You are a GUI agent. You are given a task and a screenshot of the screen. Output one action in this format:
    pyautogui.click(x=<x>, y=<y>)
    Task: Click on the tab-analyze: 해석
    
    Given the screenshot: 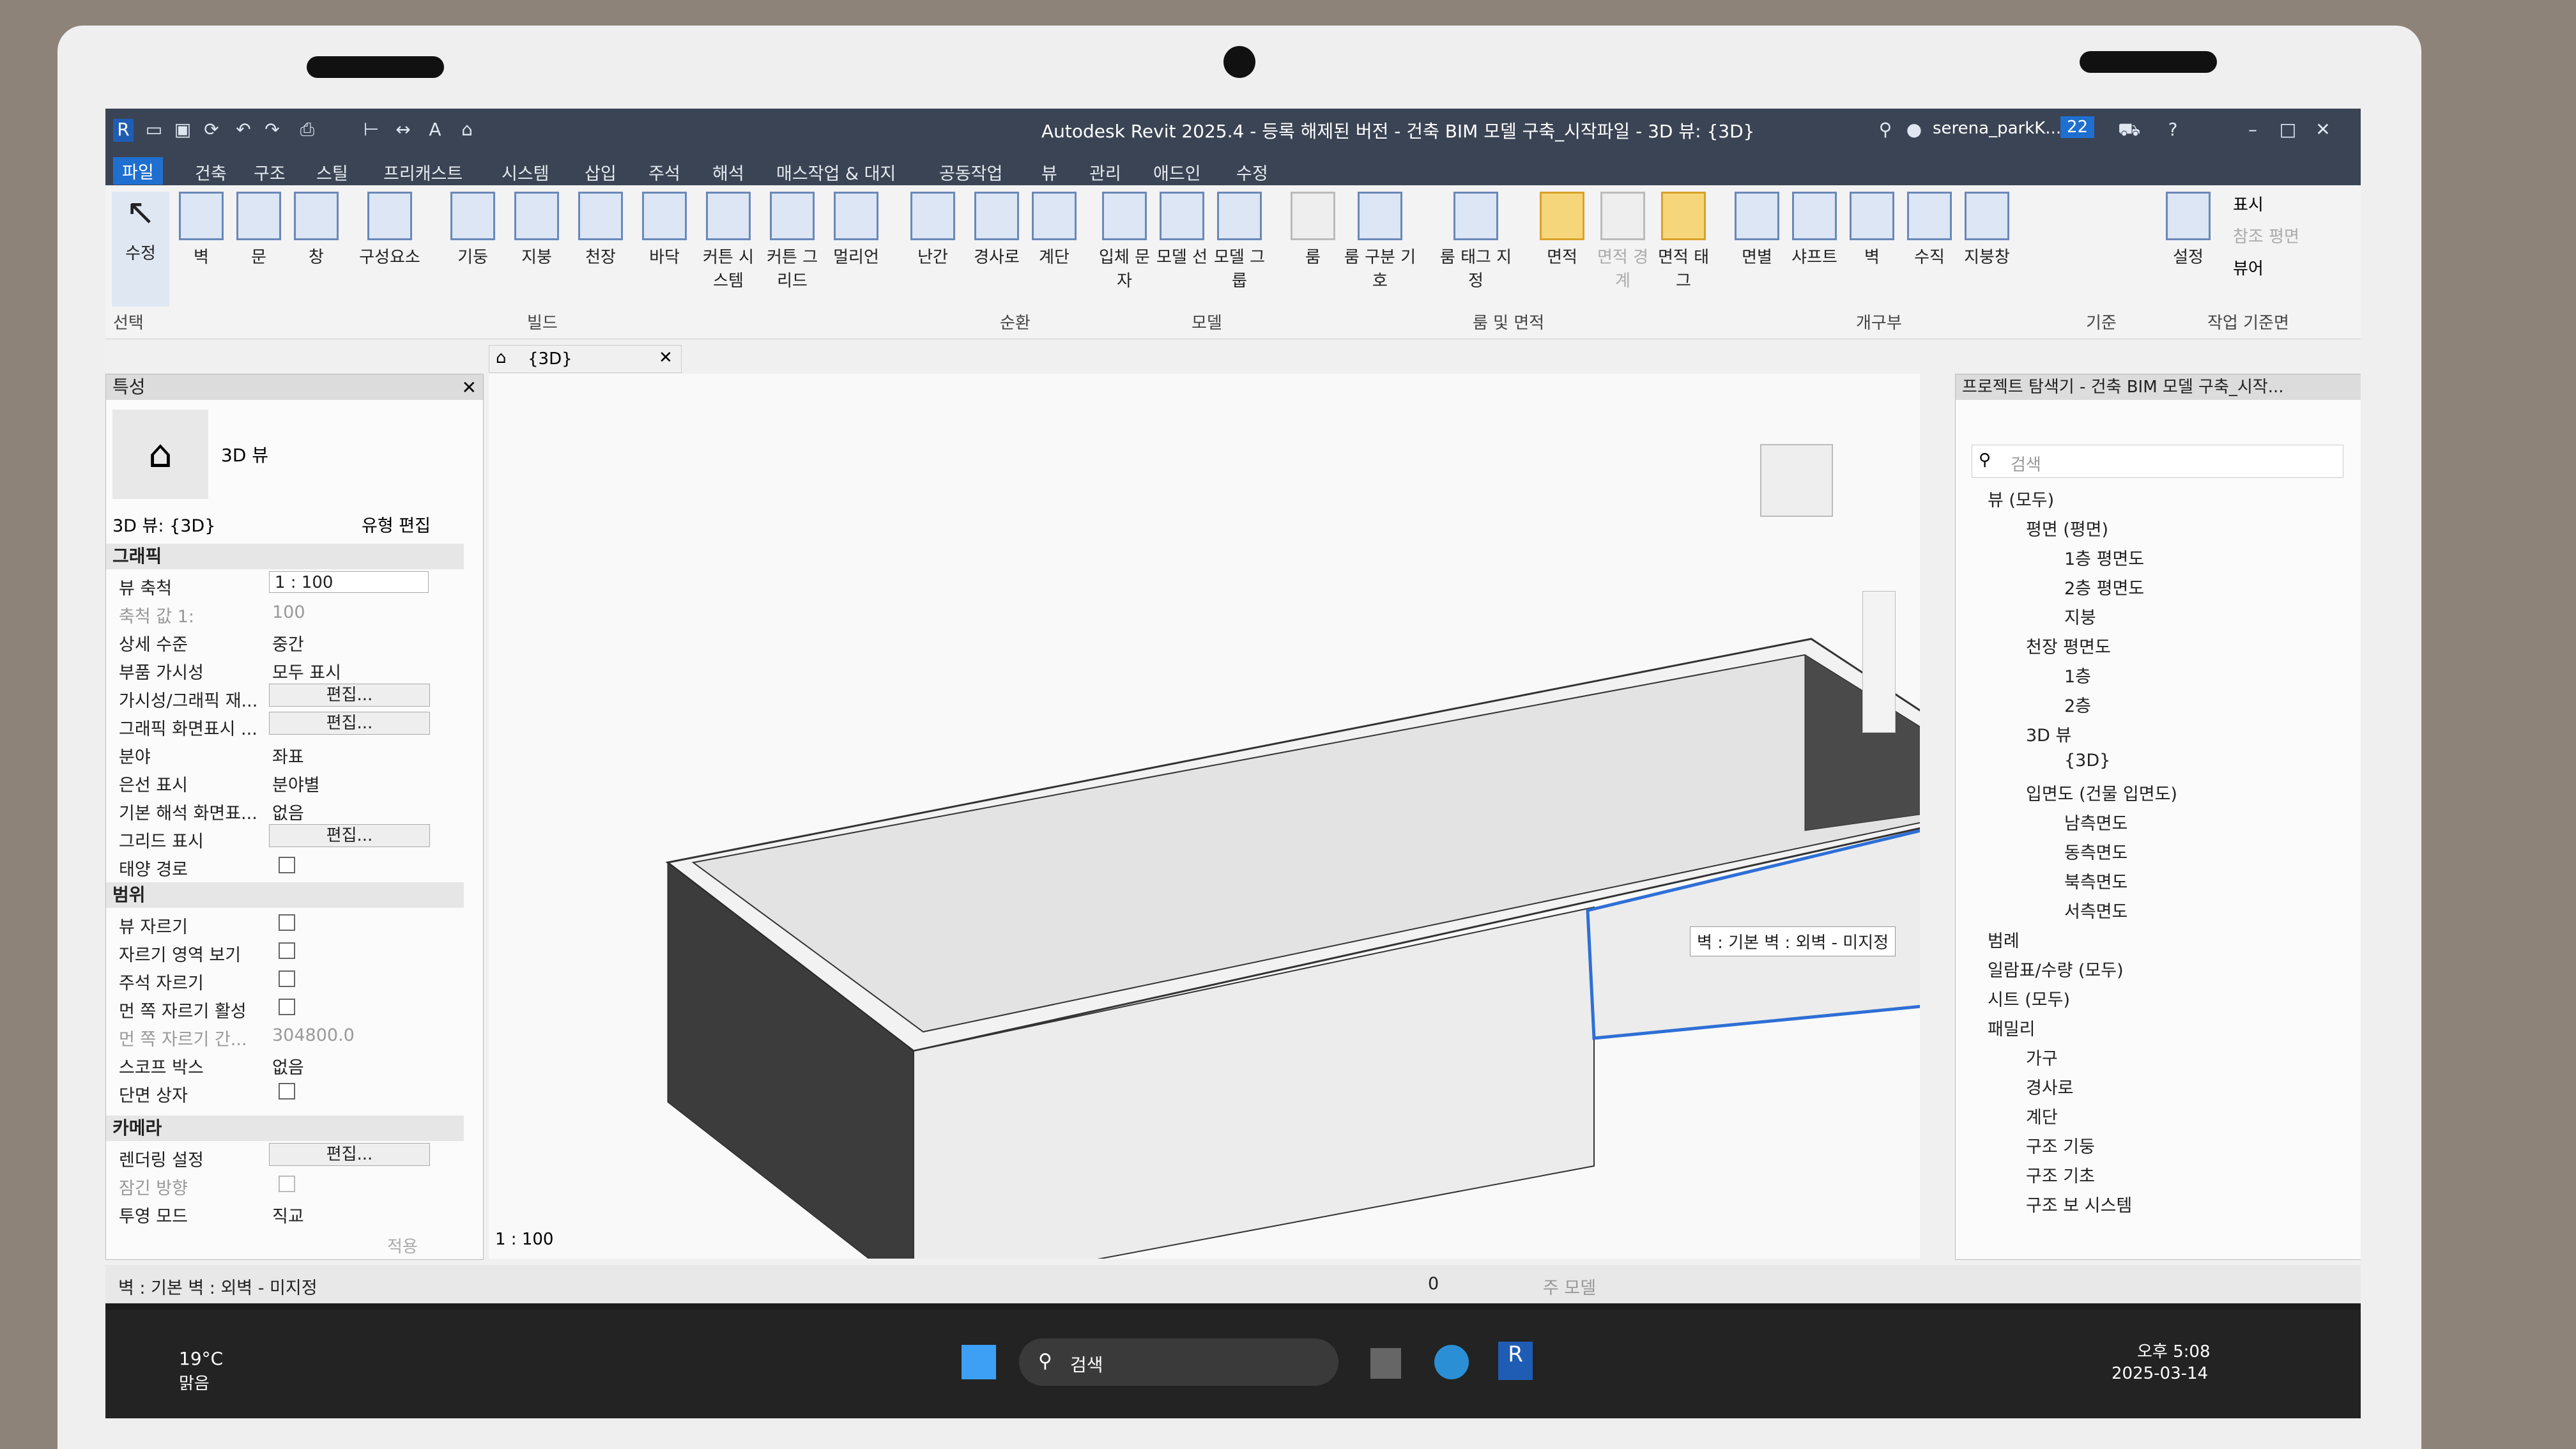 What is the action you would take?
    pyautogui.click(x=728, y=172)
    